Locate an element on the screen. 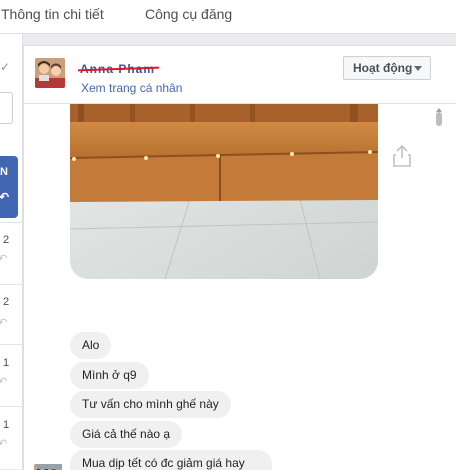  top-navigation: Thông tin chi tiết Công cụ đăng is located at coordinates (228, 17).